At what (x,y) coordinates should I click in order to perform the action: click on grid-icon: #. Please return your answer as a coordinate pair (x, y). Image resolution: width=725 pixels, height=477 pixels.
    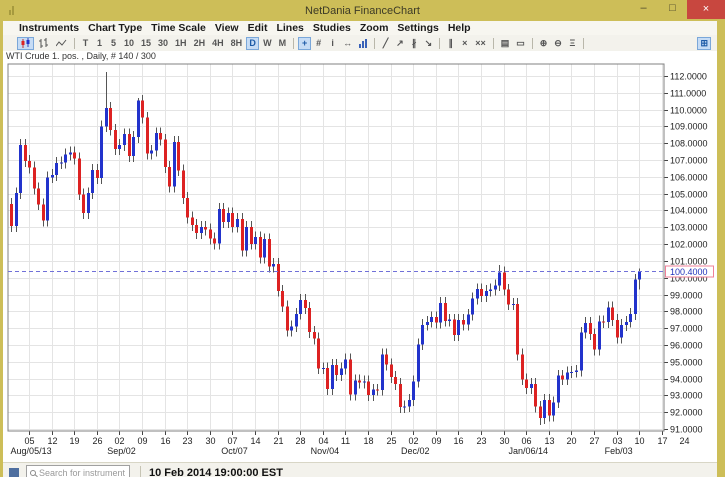
    Looking at the image, I should click on (319, 42).